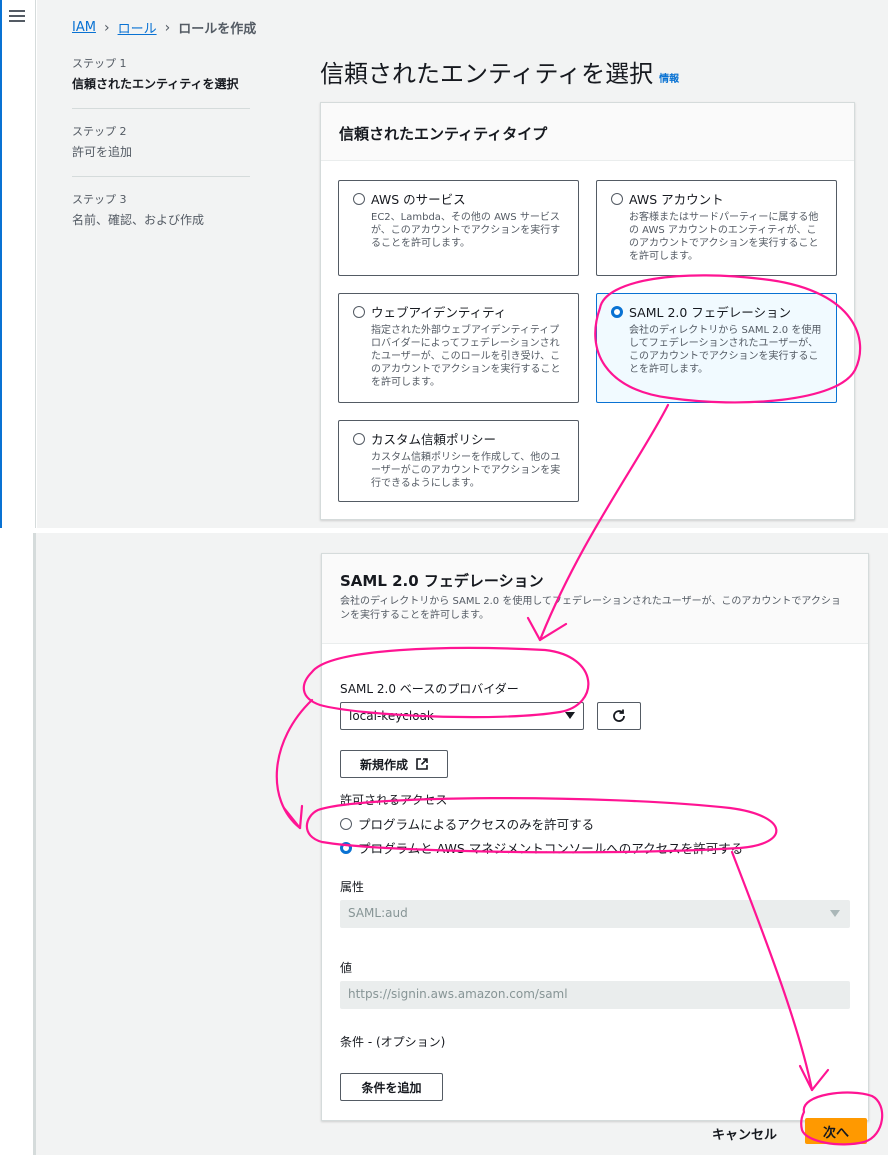 The width and height of the screenshot is (888, 1155). I want to click on cancel-button: キャンセル, so click(744, 1133).